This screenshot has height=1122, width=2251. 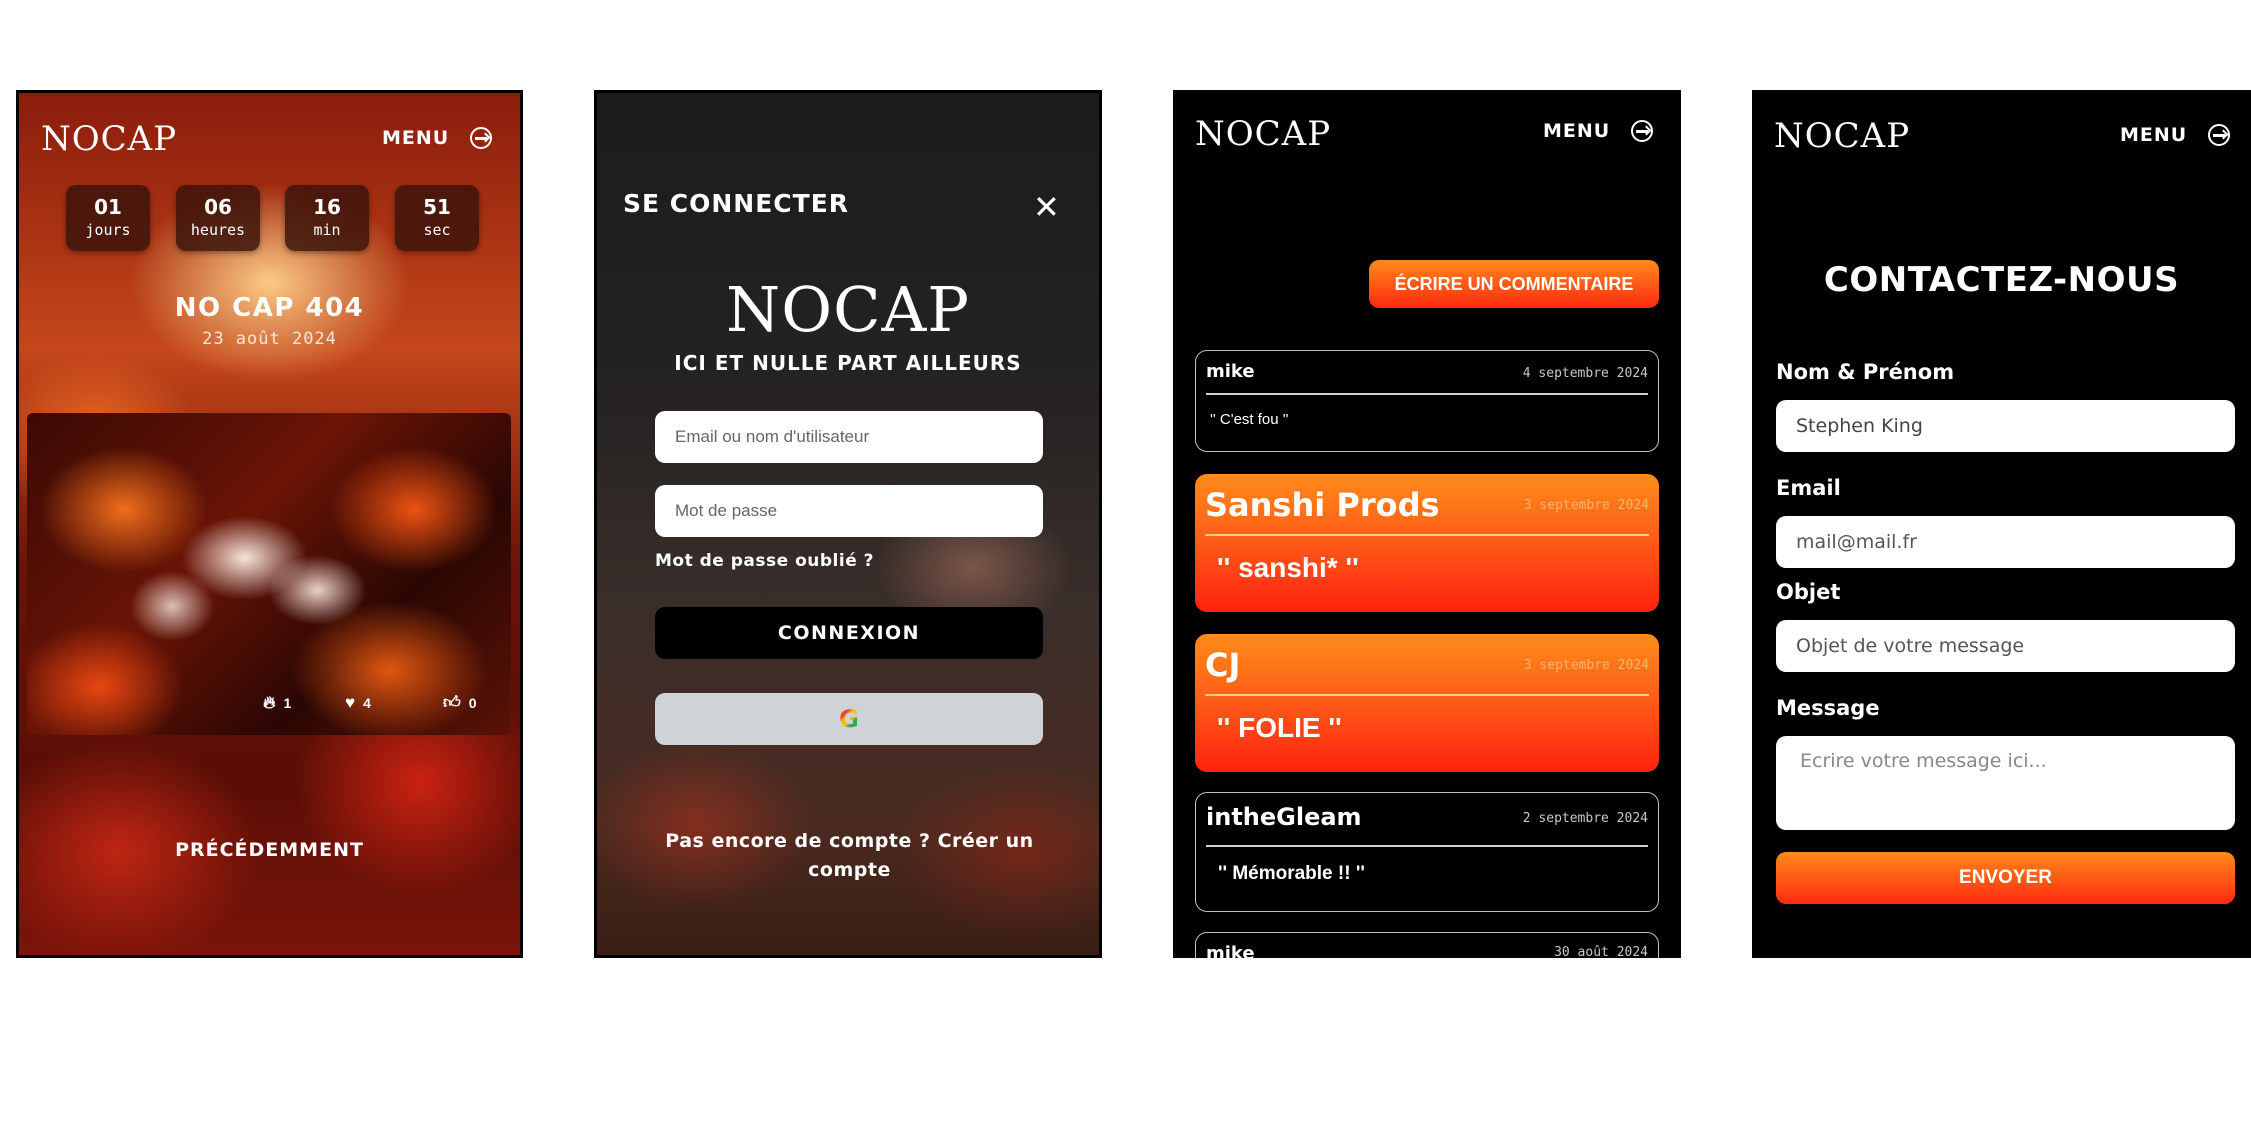 I want to click on comment-text: '' sanshi* '', so click(x=1288, y=567).